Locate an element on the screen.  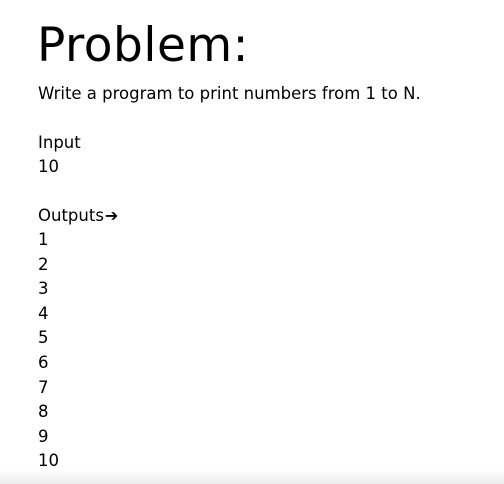
output-value: 1 is located at coordinates (43, 239).